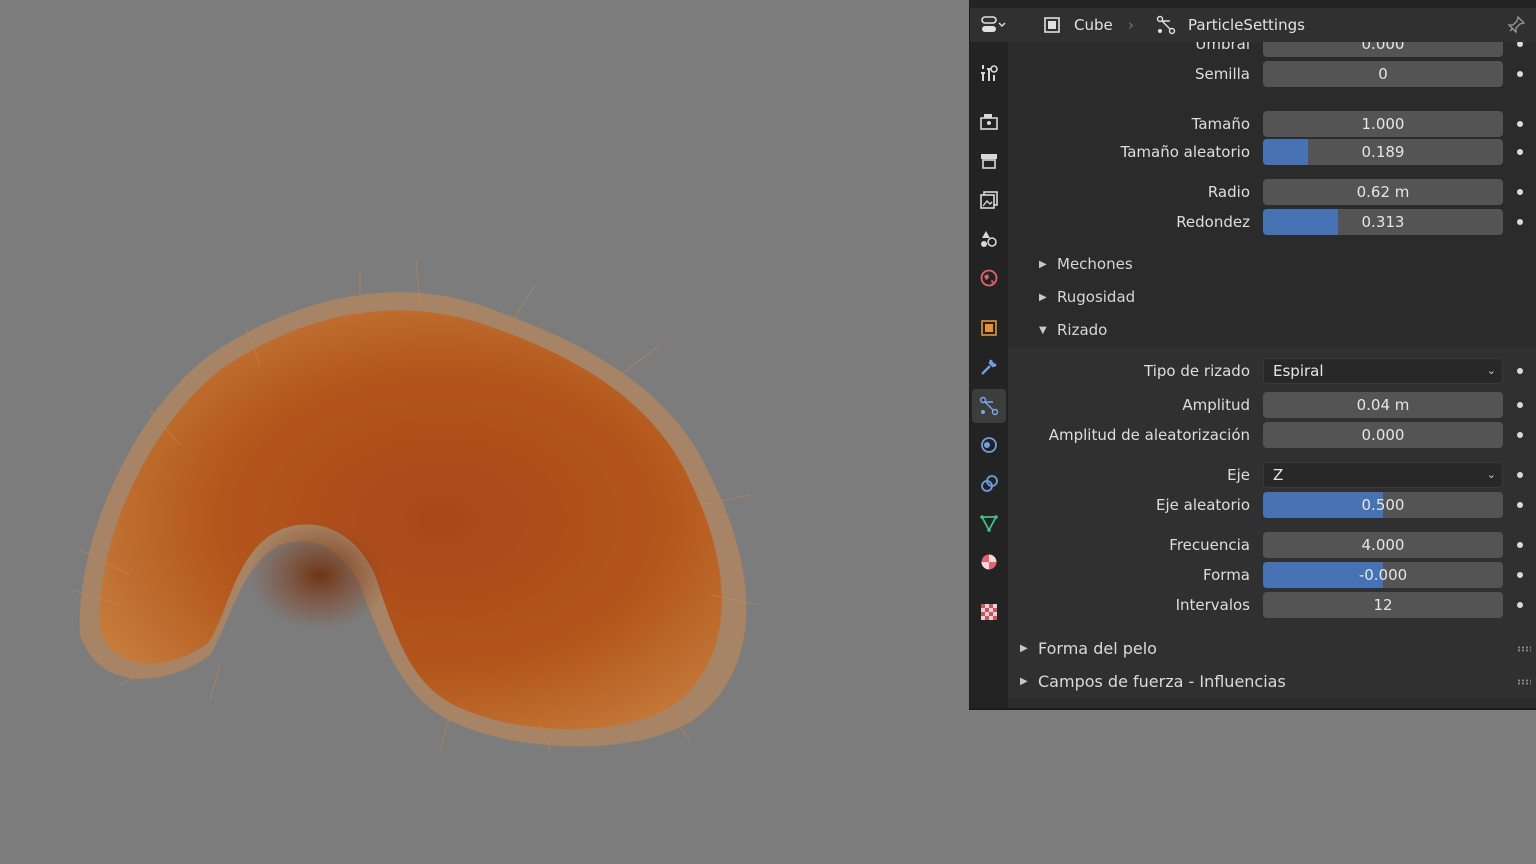  I want to click on amplitud-aleat-label: Amplitud de aleatorización, so click(1149, 435).